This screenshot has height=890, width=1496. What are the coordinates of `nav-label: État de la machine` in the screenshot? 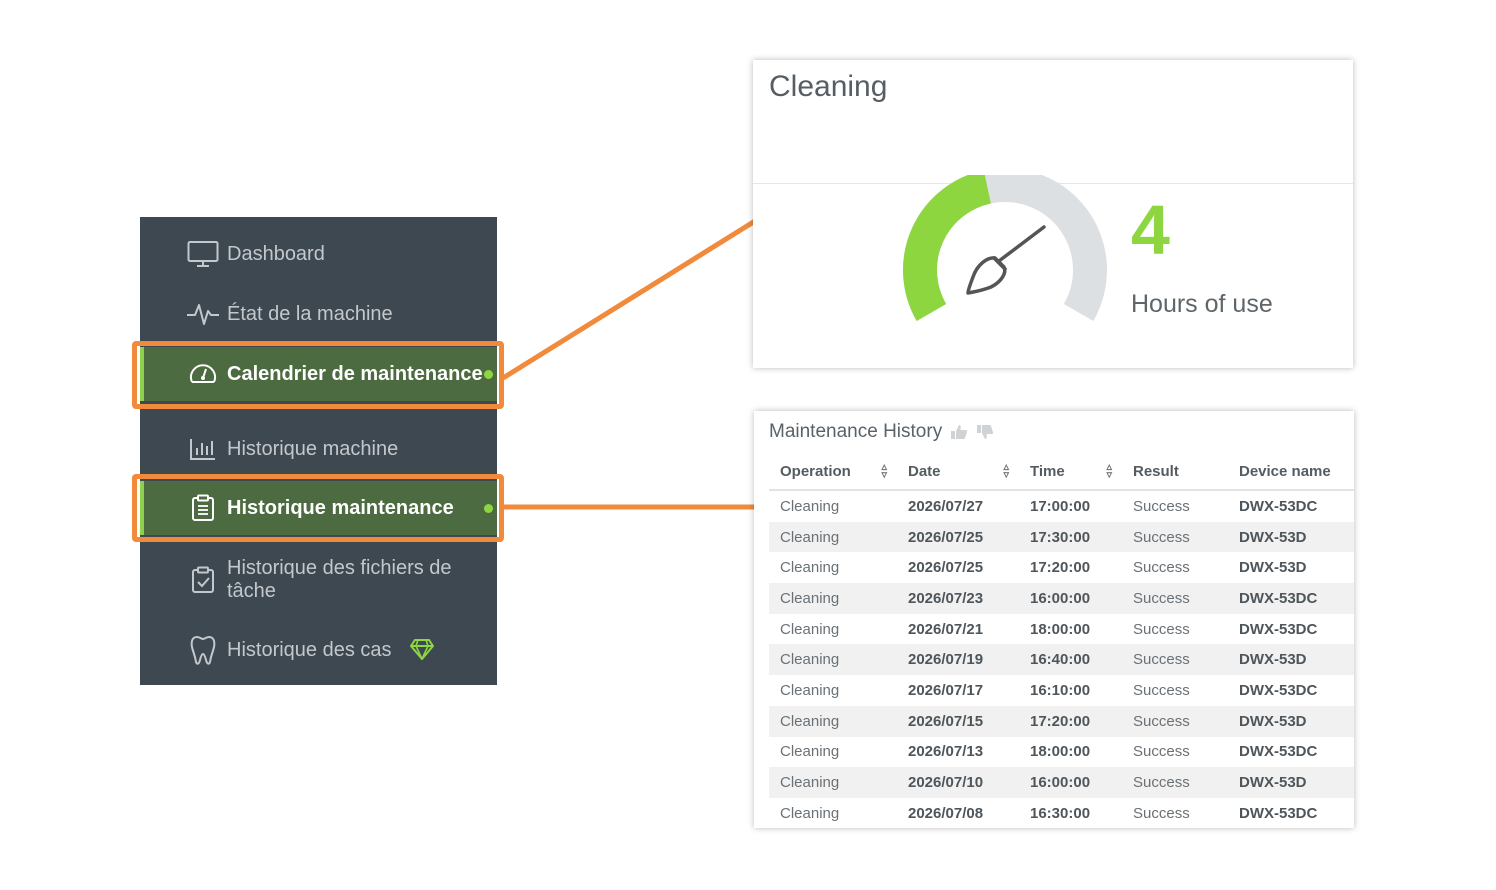 It's located at (310, 313).